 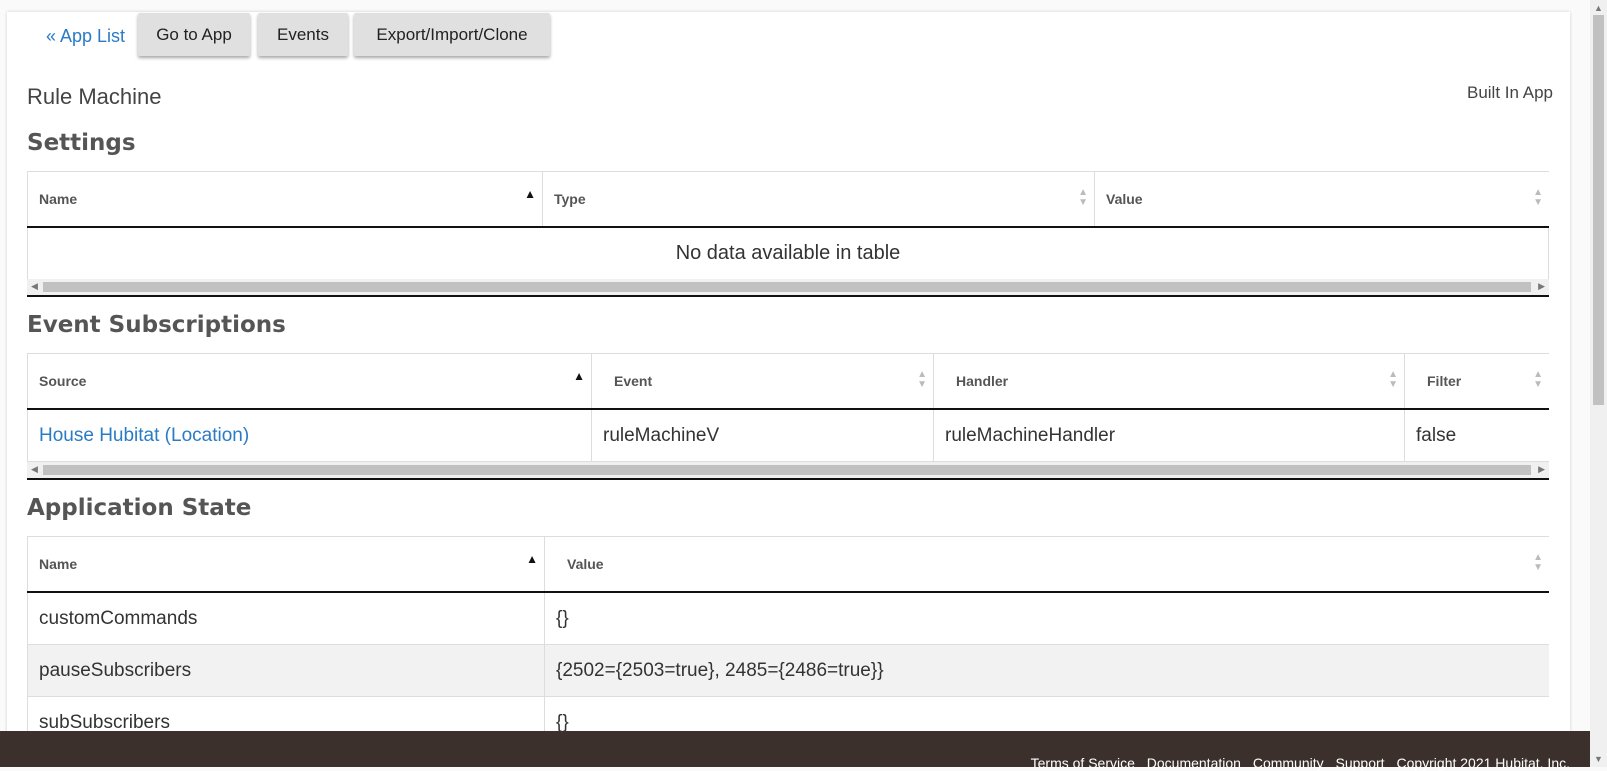 I want to click on column-header-filter: Filter ▲ ▼, so click(x=1477, y=381).